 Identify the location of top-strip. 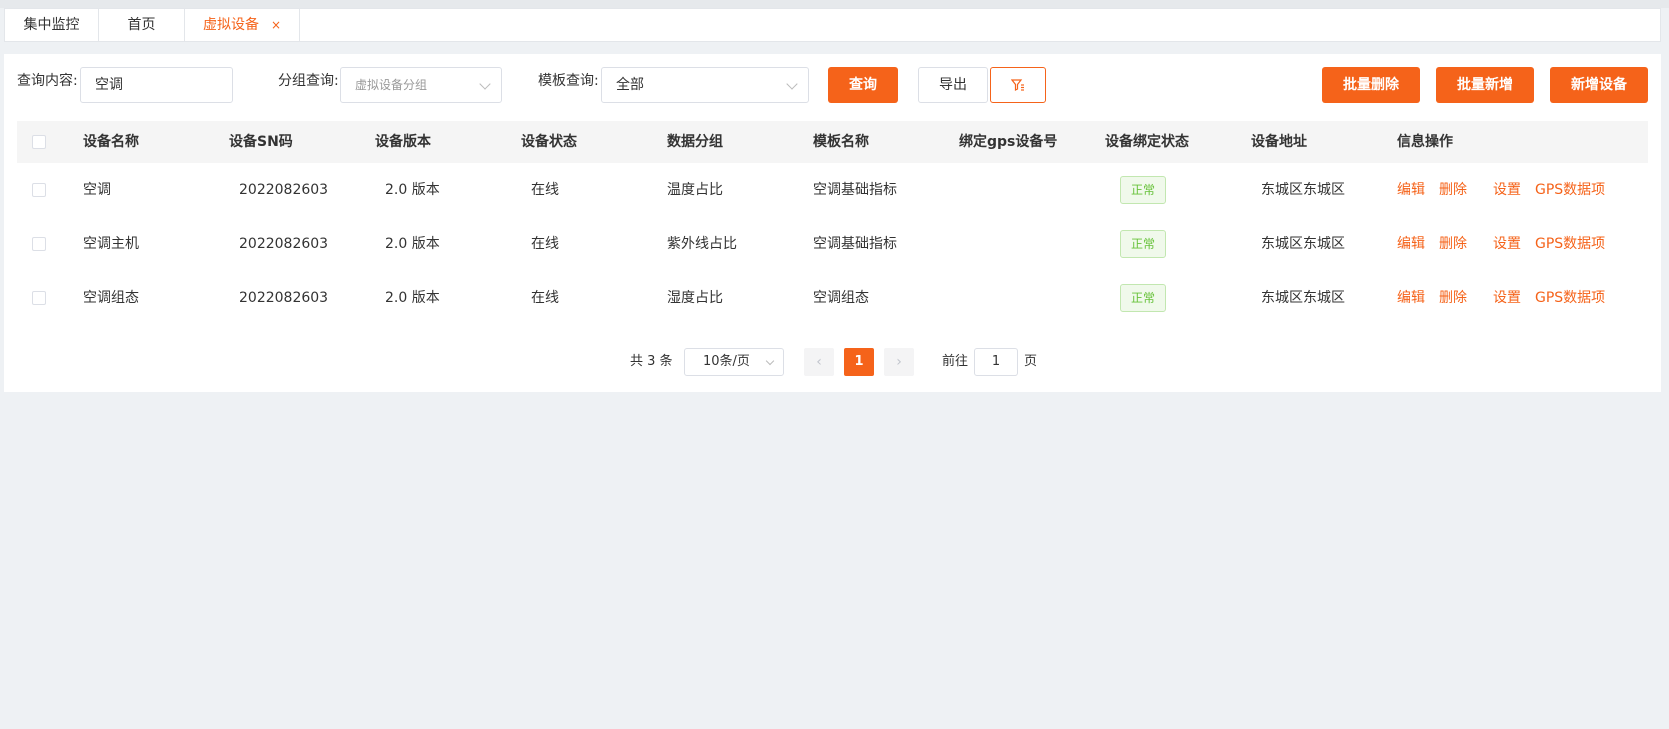
(834, 4).